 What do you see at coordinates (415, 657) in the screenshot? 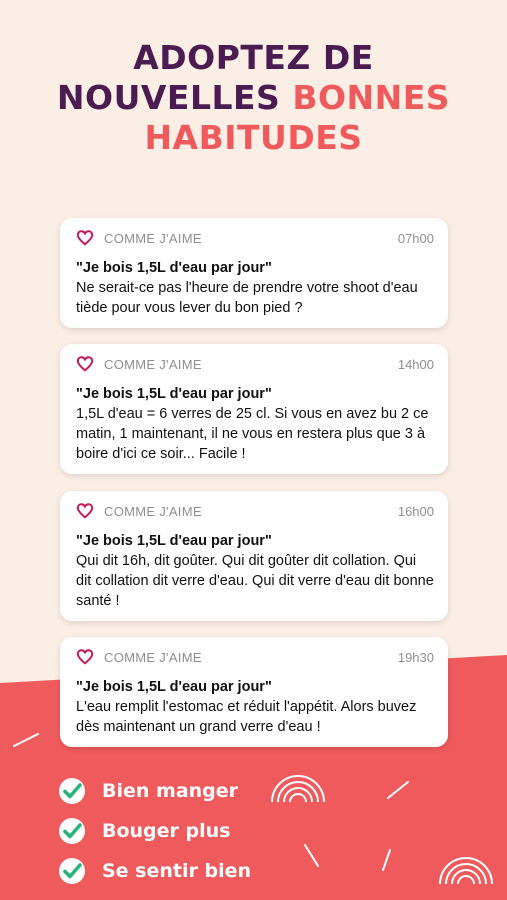
I see `notification-time: 19h30` at bounding box center [415, 657].